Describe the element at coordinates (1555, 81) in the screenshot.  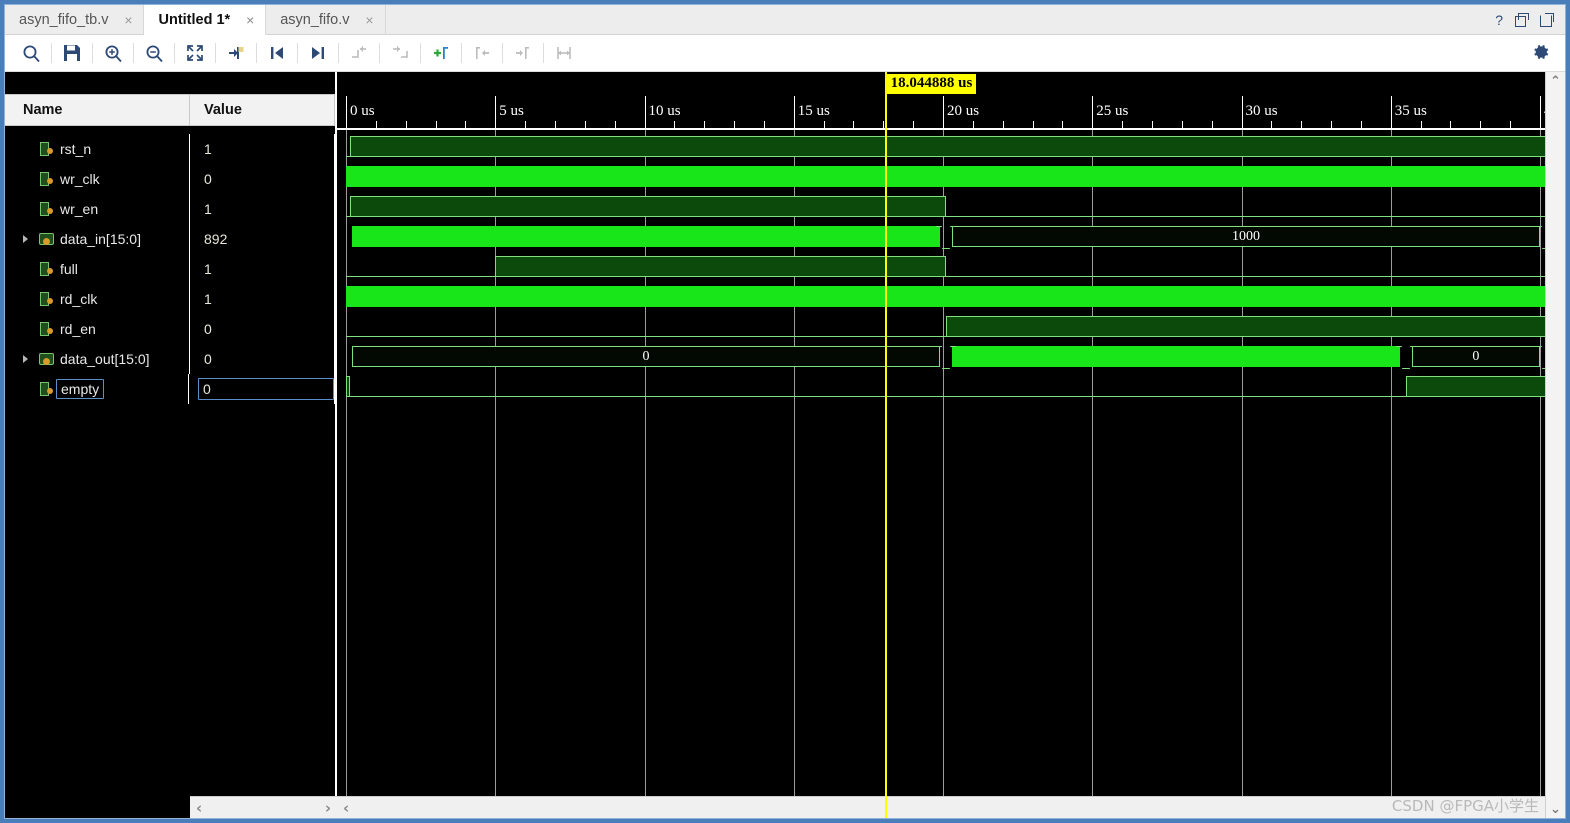
I see `scroll-up-arrow: ⌃` at that location.